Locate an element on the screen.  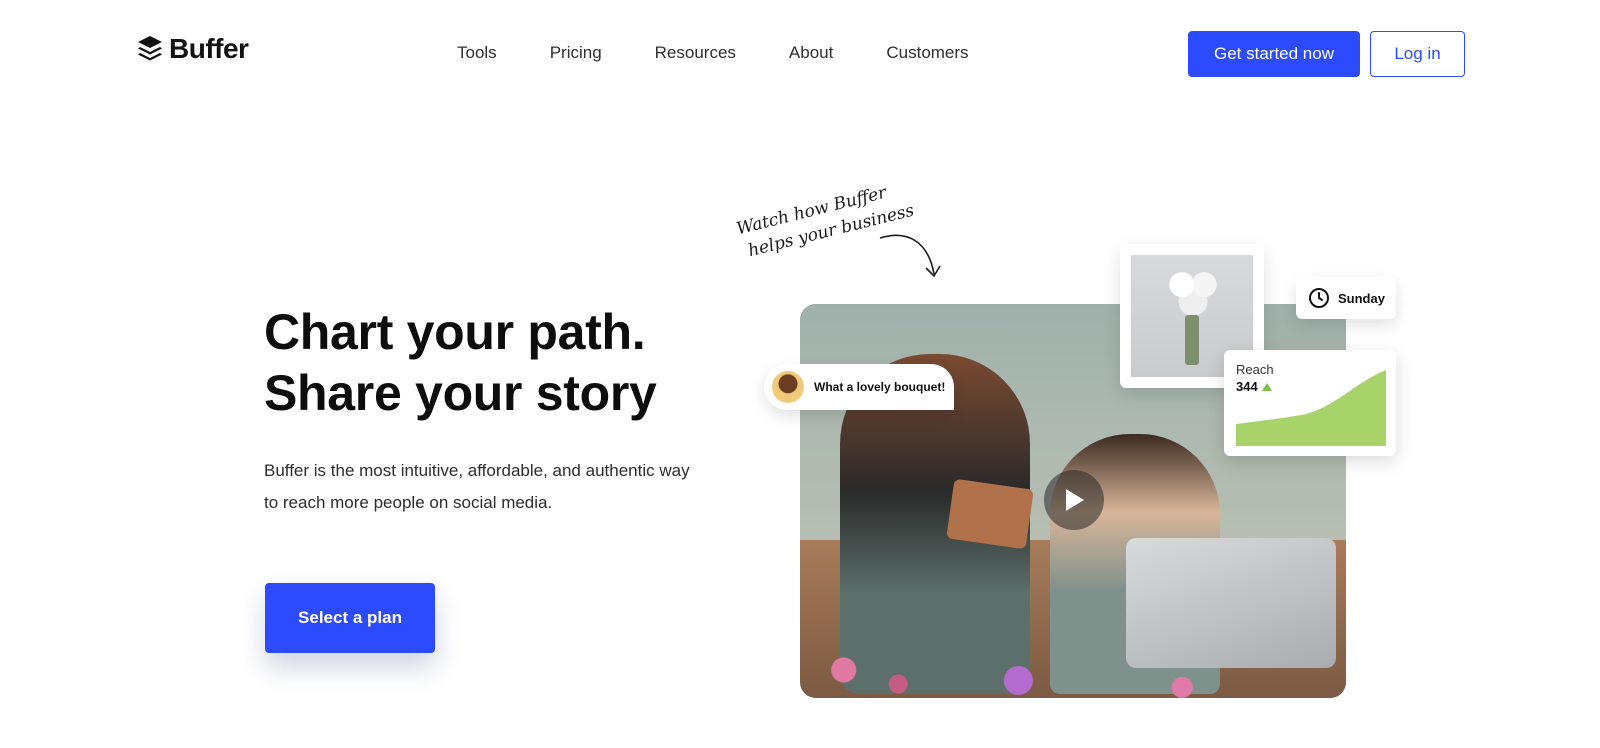
reach-card: Reach 344 is located at coordinates (1310, 403).